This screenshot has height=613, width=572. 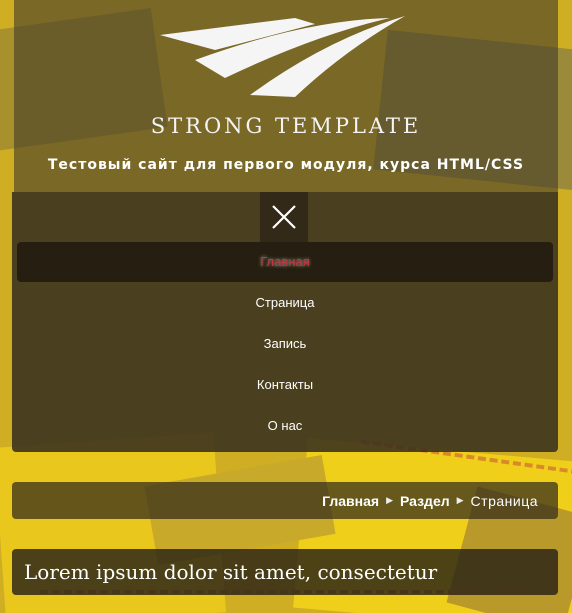 I want to click on breadcrumb-link-home: Главная, so click(x=350, y=501).